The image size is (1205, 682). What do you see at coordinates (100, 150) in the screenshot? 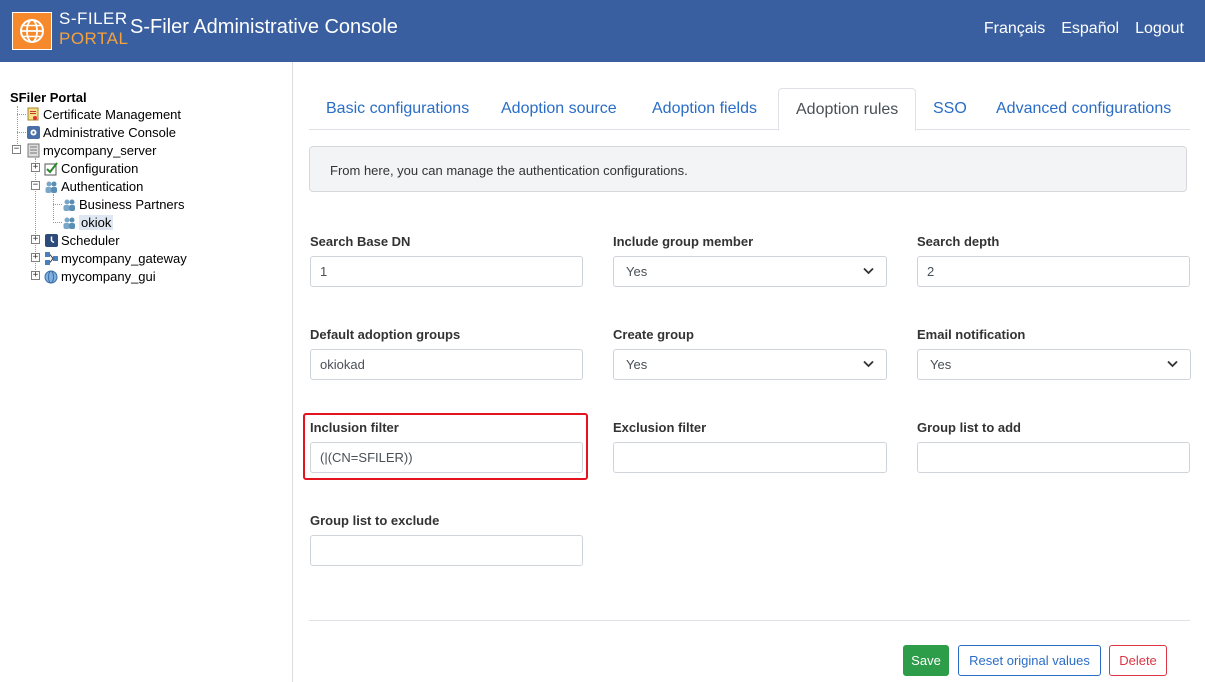
I see `tree-label: mycompany_server` at bounding box center [100, 150].